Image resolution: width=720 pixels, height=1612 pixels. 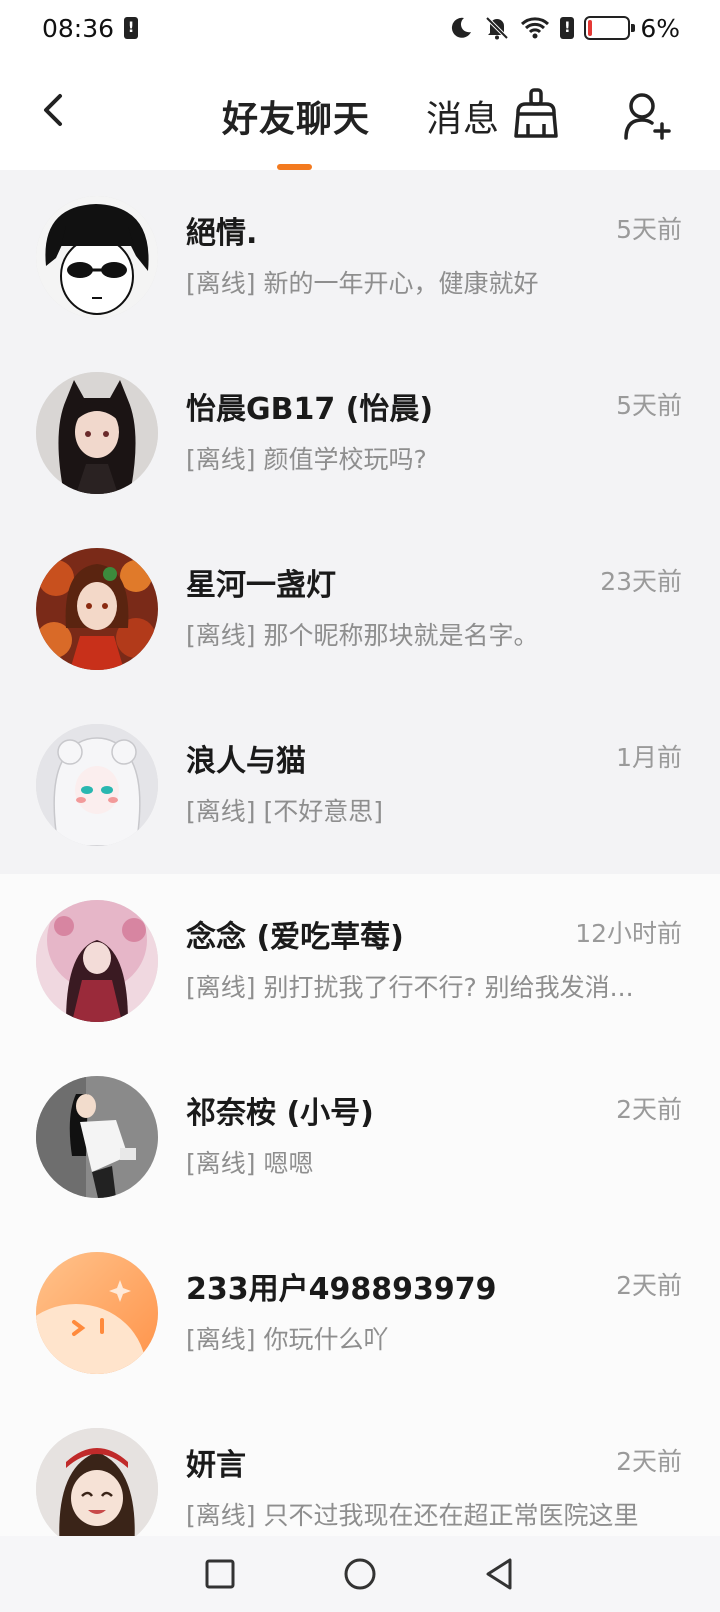 I want to click on wifi-alert-icon: !, so click(x=567, y=28).